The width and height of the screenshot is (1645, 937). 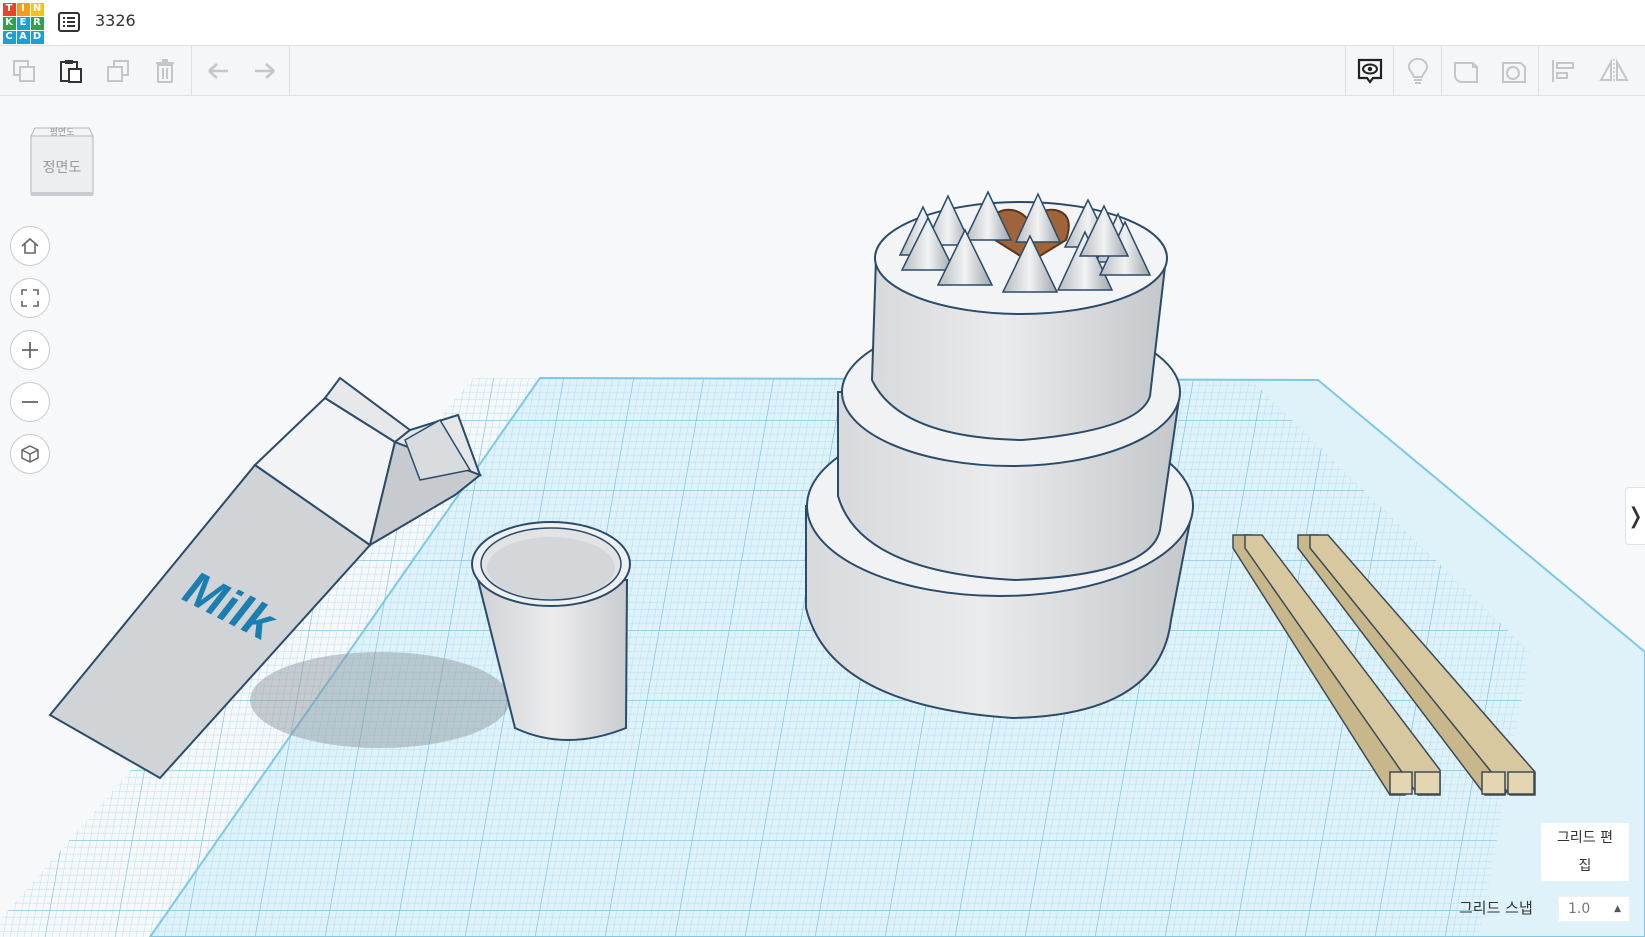 I want to click on mirror-icon, so click(x=1613, y=70).